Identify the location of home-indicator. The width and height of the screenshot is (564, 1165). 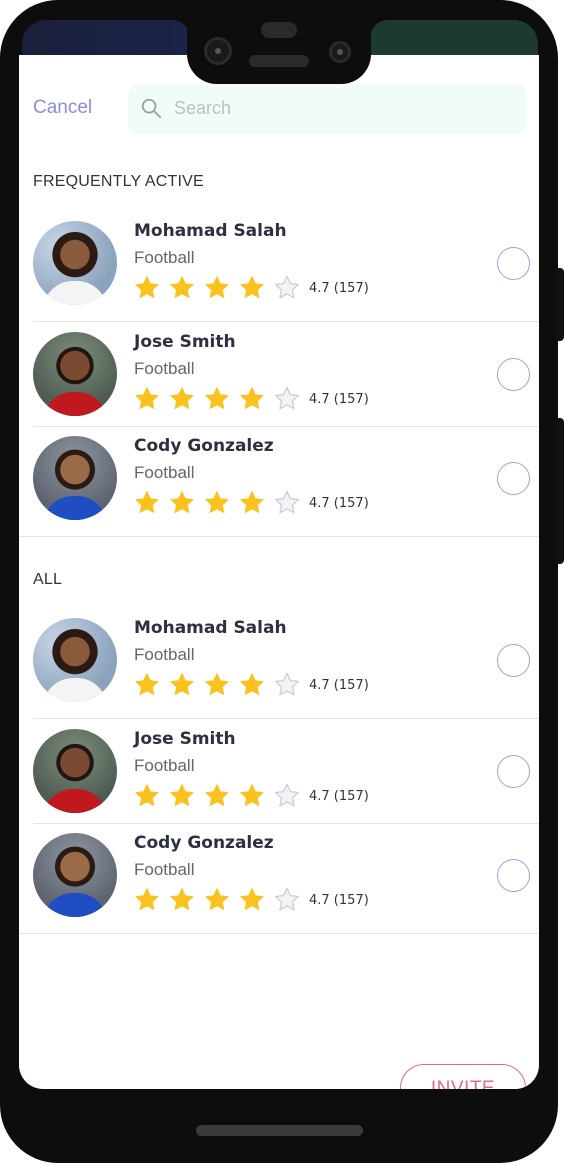
(279, 1130).